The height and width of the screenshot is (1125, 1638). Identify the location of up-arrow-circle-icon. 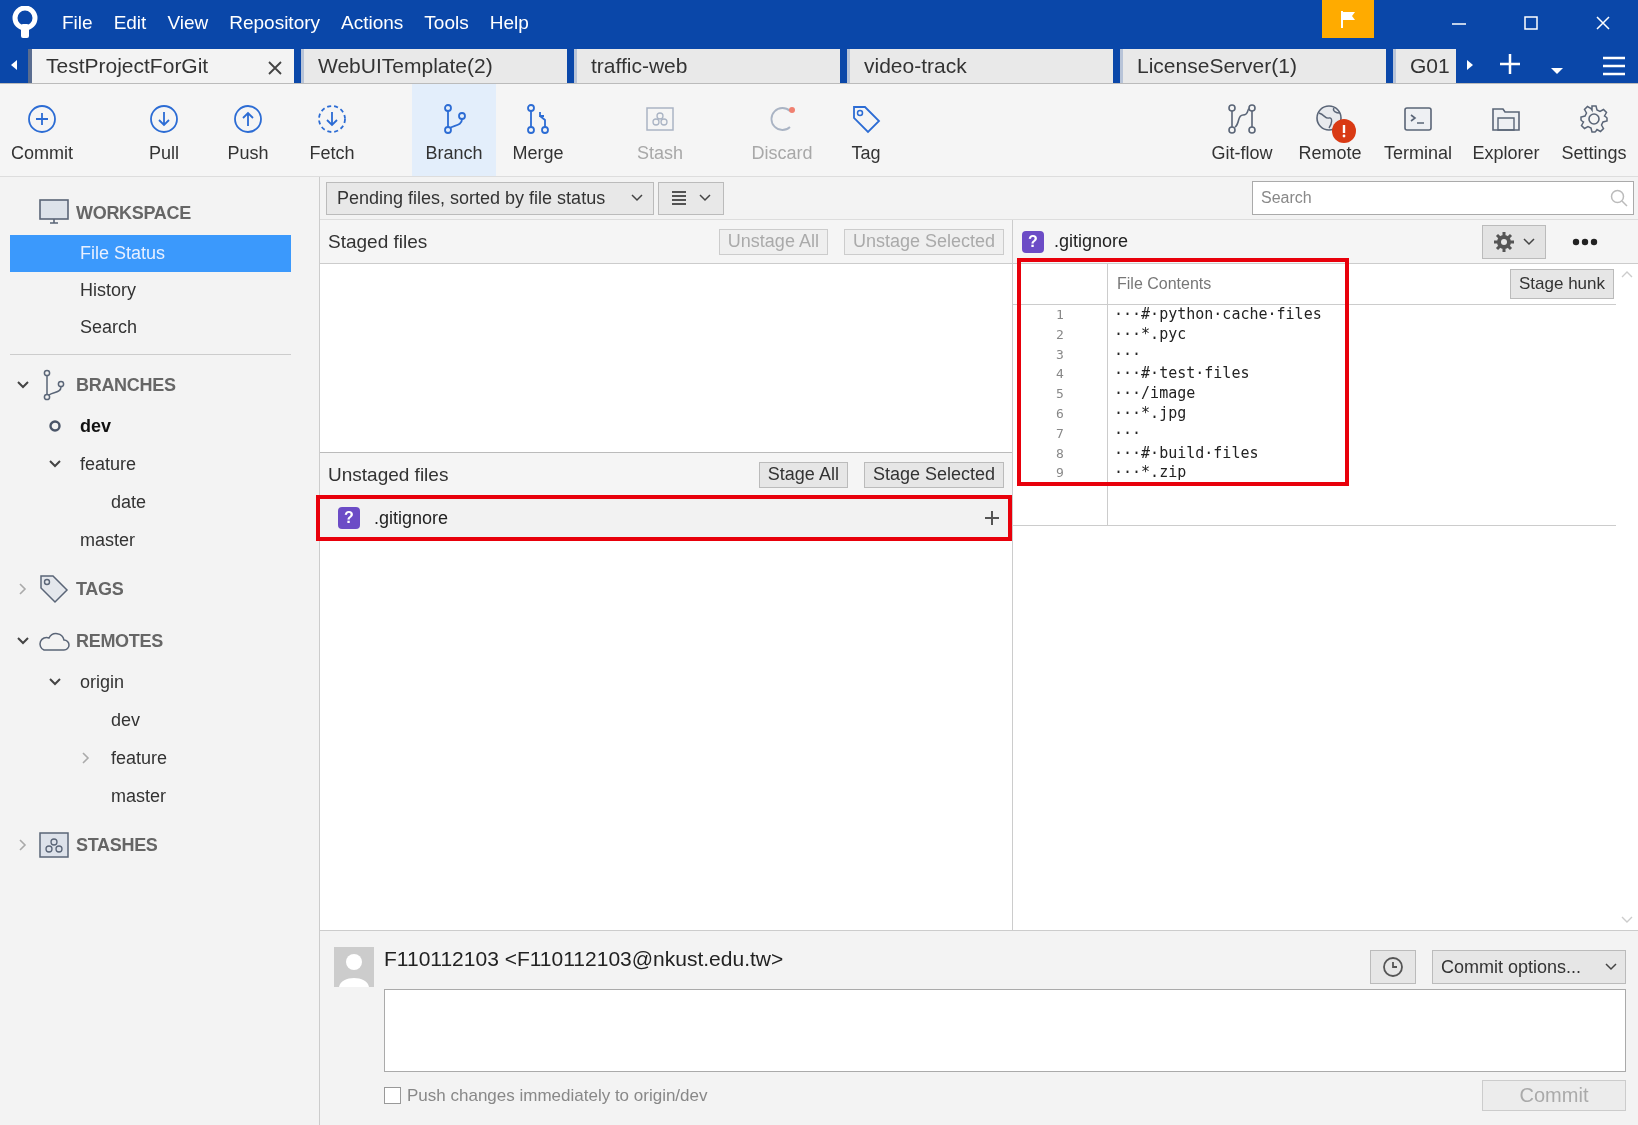
(248, 118).